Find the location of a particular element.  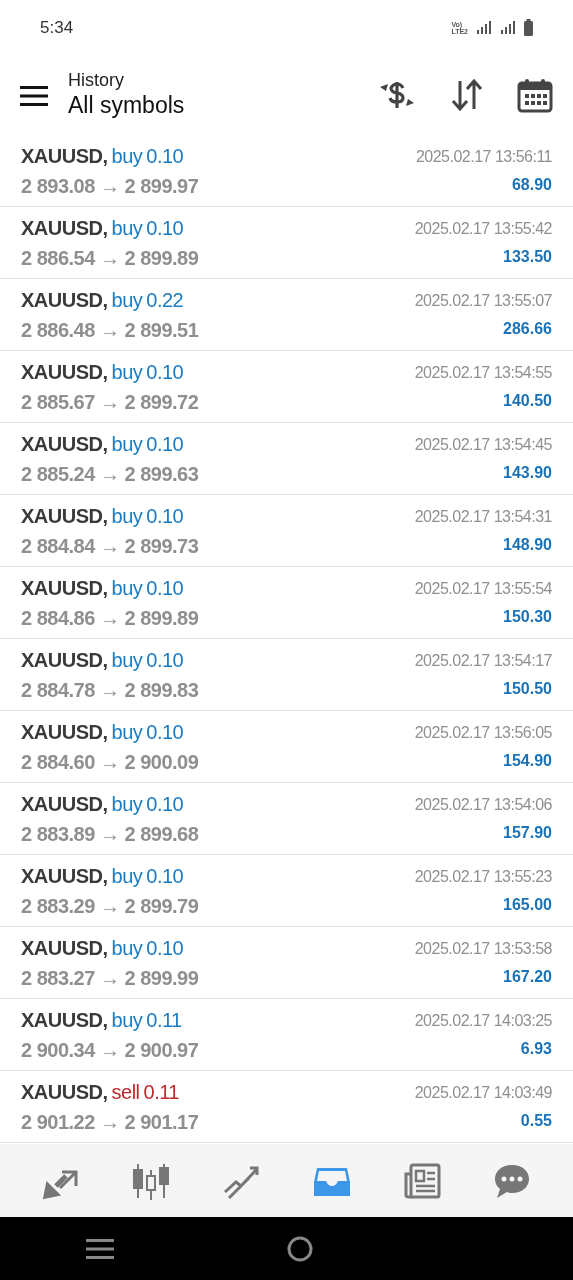

price-range: 2 883.29 → 2 899.79 is located at coordinates (110, 906).